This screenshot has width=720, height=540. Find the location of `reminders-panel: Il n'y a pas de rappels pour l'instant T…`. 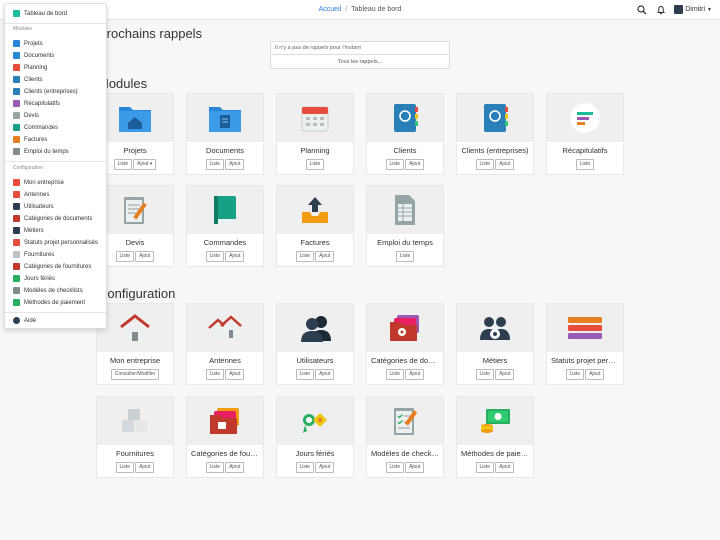

reminders-panel: Il n'y a pas de rappels pour l'instant T… is located at coordinates (360, 55).